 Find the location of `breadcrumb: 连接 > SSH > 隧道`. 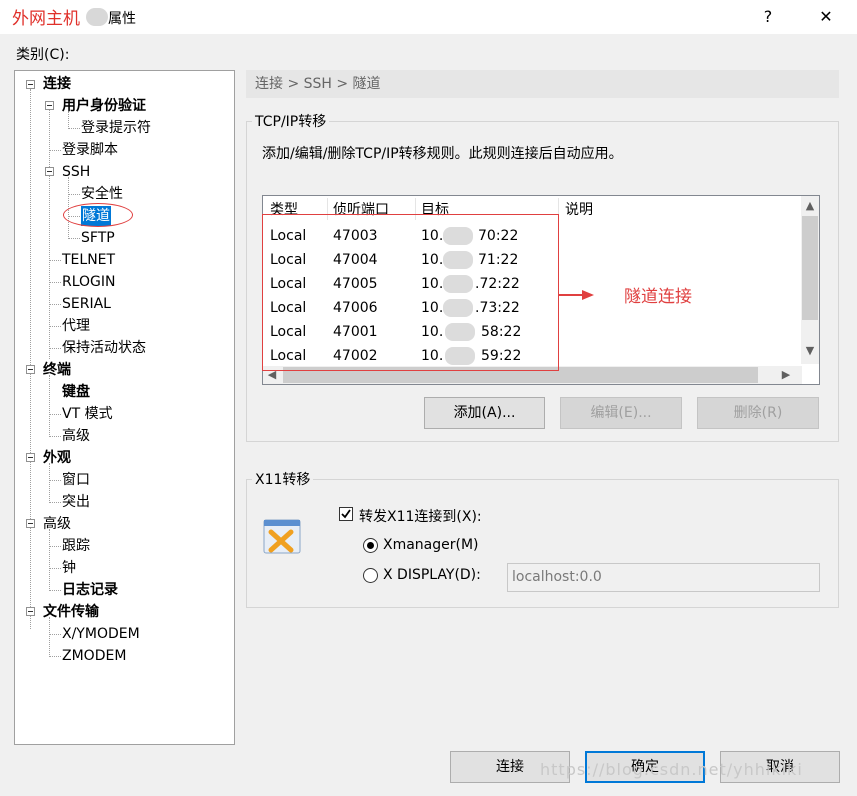

breadcrumb: 连接 > SSH > 隧道 is located at coordinates (542, 84).